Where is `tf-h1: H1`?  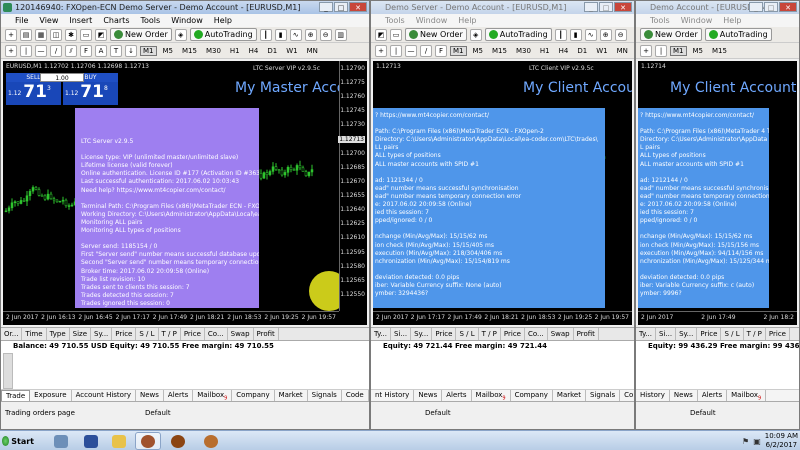
tf-h1: H1 is located at coordinates (545, 51).